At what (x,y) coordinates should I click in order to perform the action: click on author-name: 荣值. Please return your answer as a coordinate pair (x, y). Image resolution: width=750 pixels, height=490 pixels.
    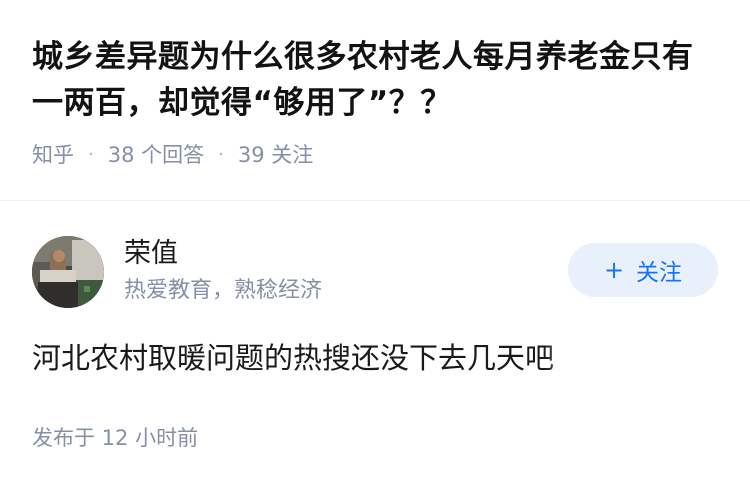
    Looking at the image, I should click on (151, 254).